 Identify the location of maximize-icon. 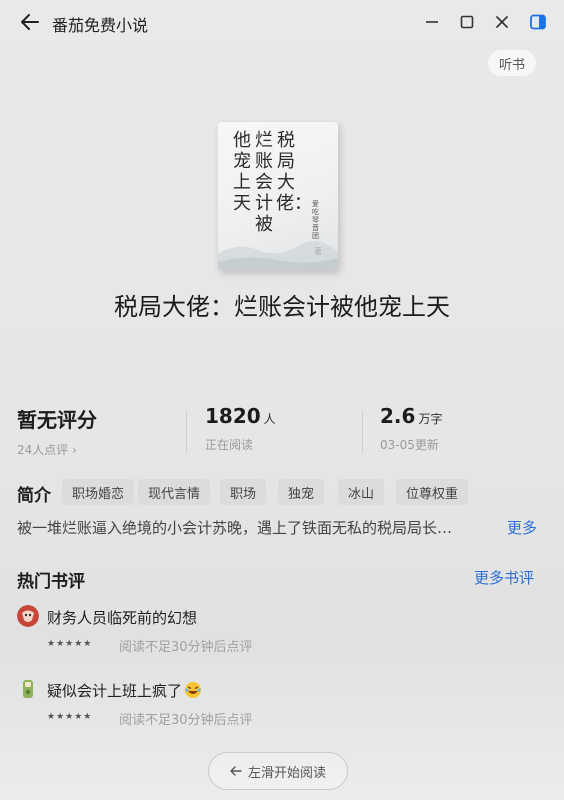
(467, 22).